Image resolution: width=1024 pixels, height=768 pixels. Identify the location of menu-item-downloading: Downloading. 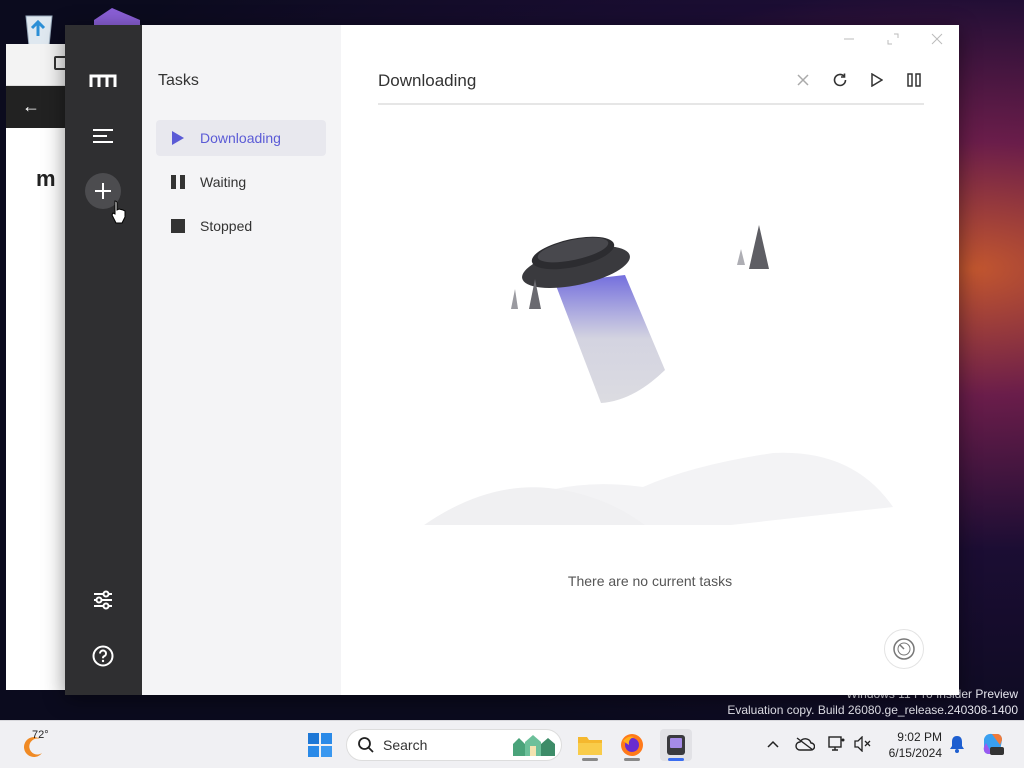
(241, 138).